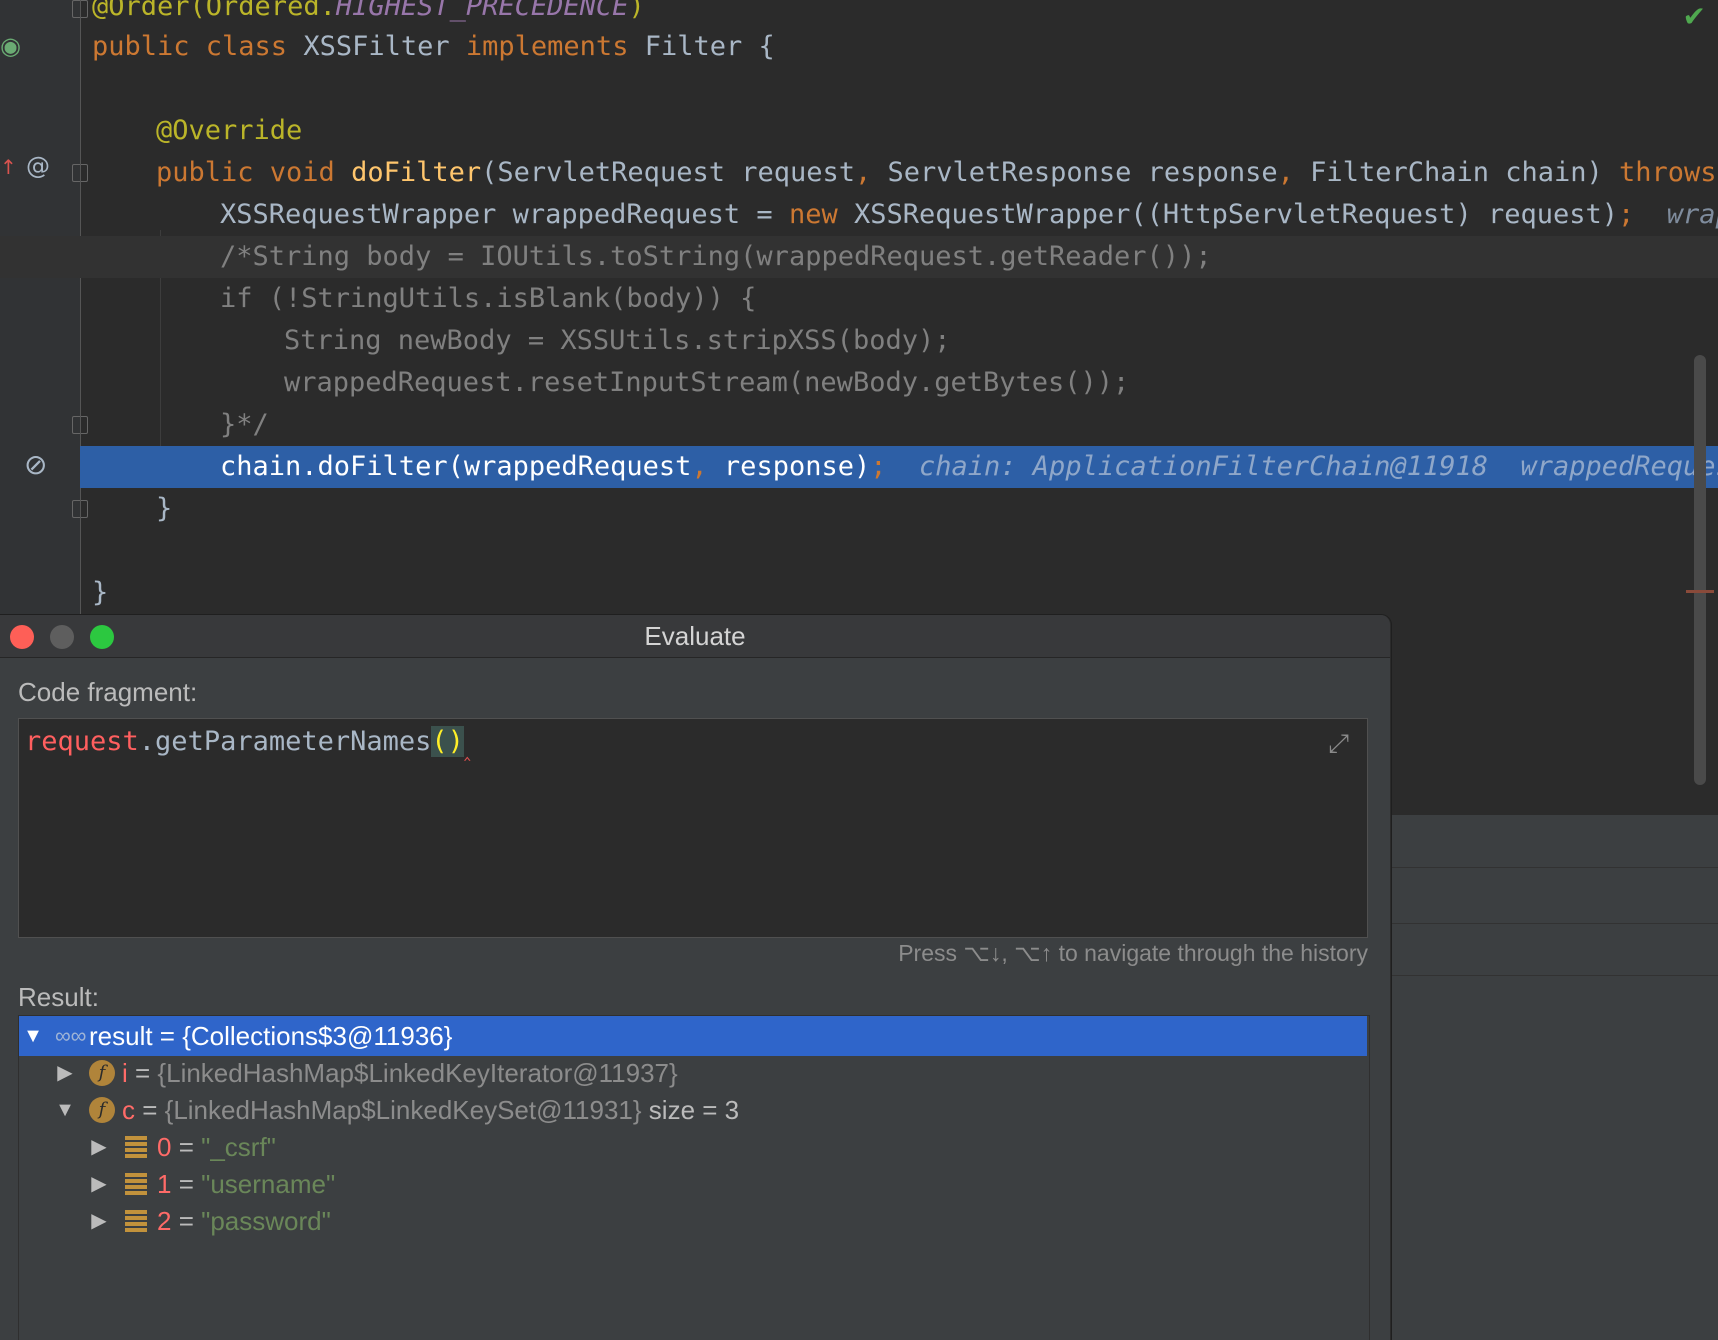  I want to click on collapse-icon: ⤢, so click(1338, 744).